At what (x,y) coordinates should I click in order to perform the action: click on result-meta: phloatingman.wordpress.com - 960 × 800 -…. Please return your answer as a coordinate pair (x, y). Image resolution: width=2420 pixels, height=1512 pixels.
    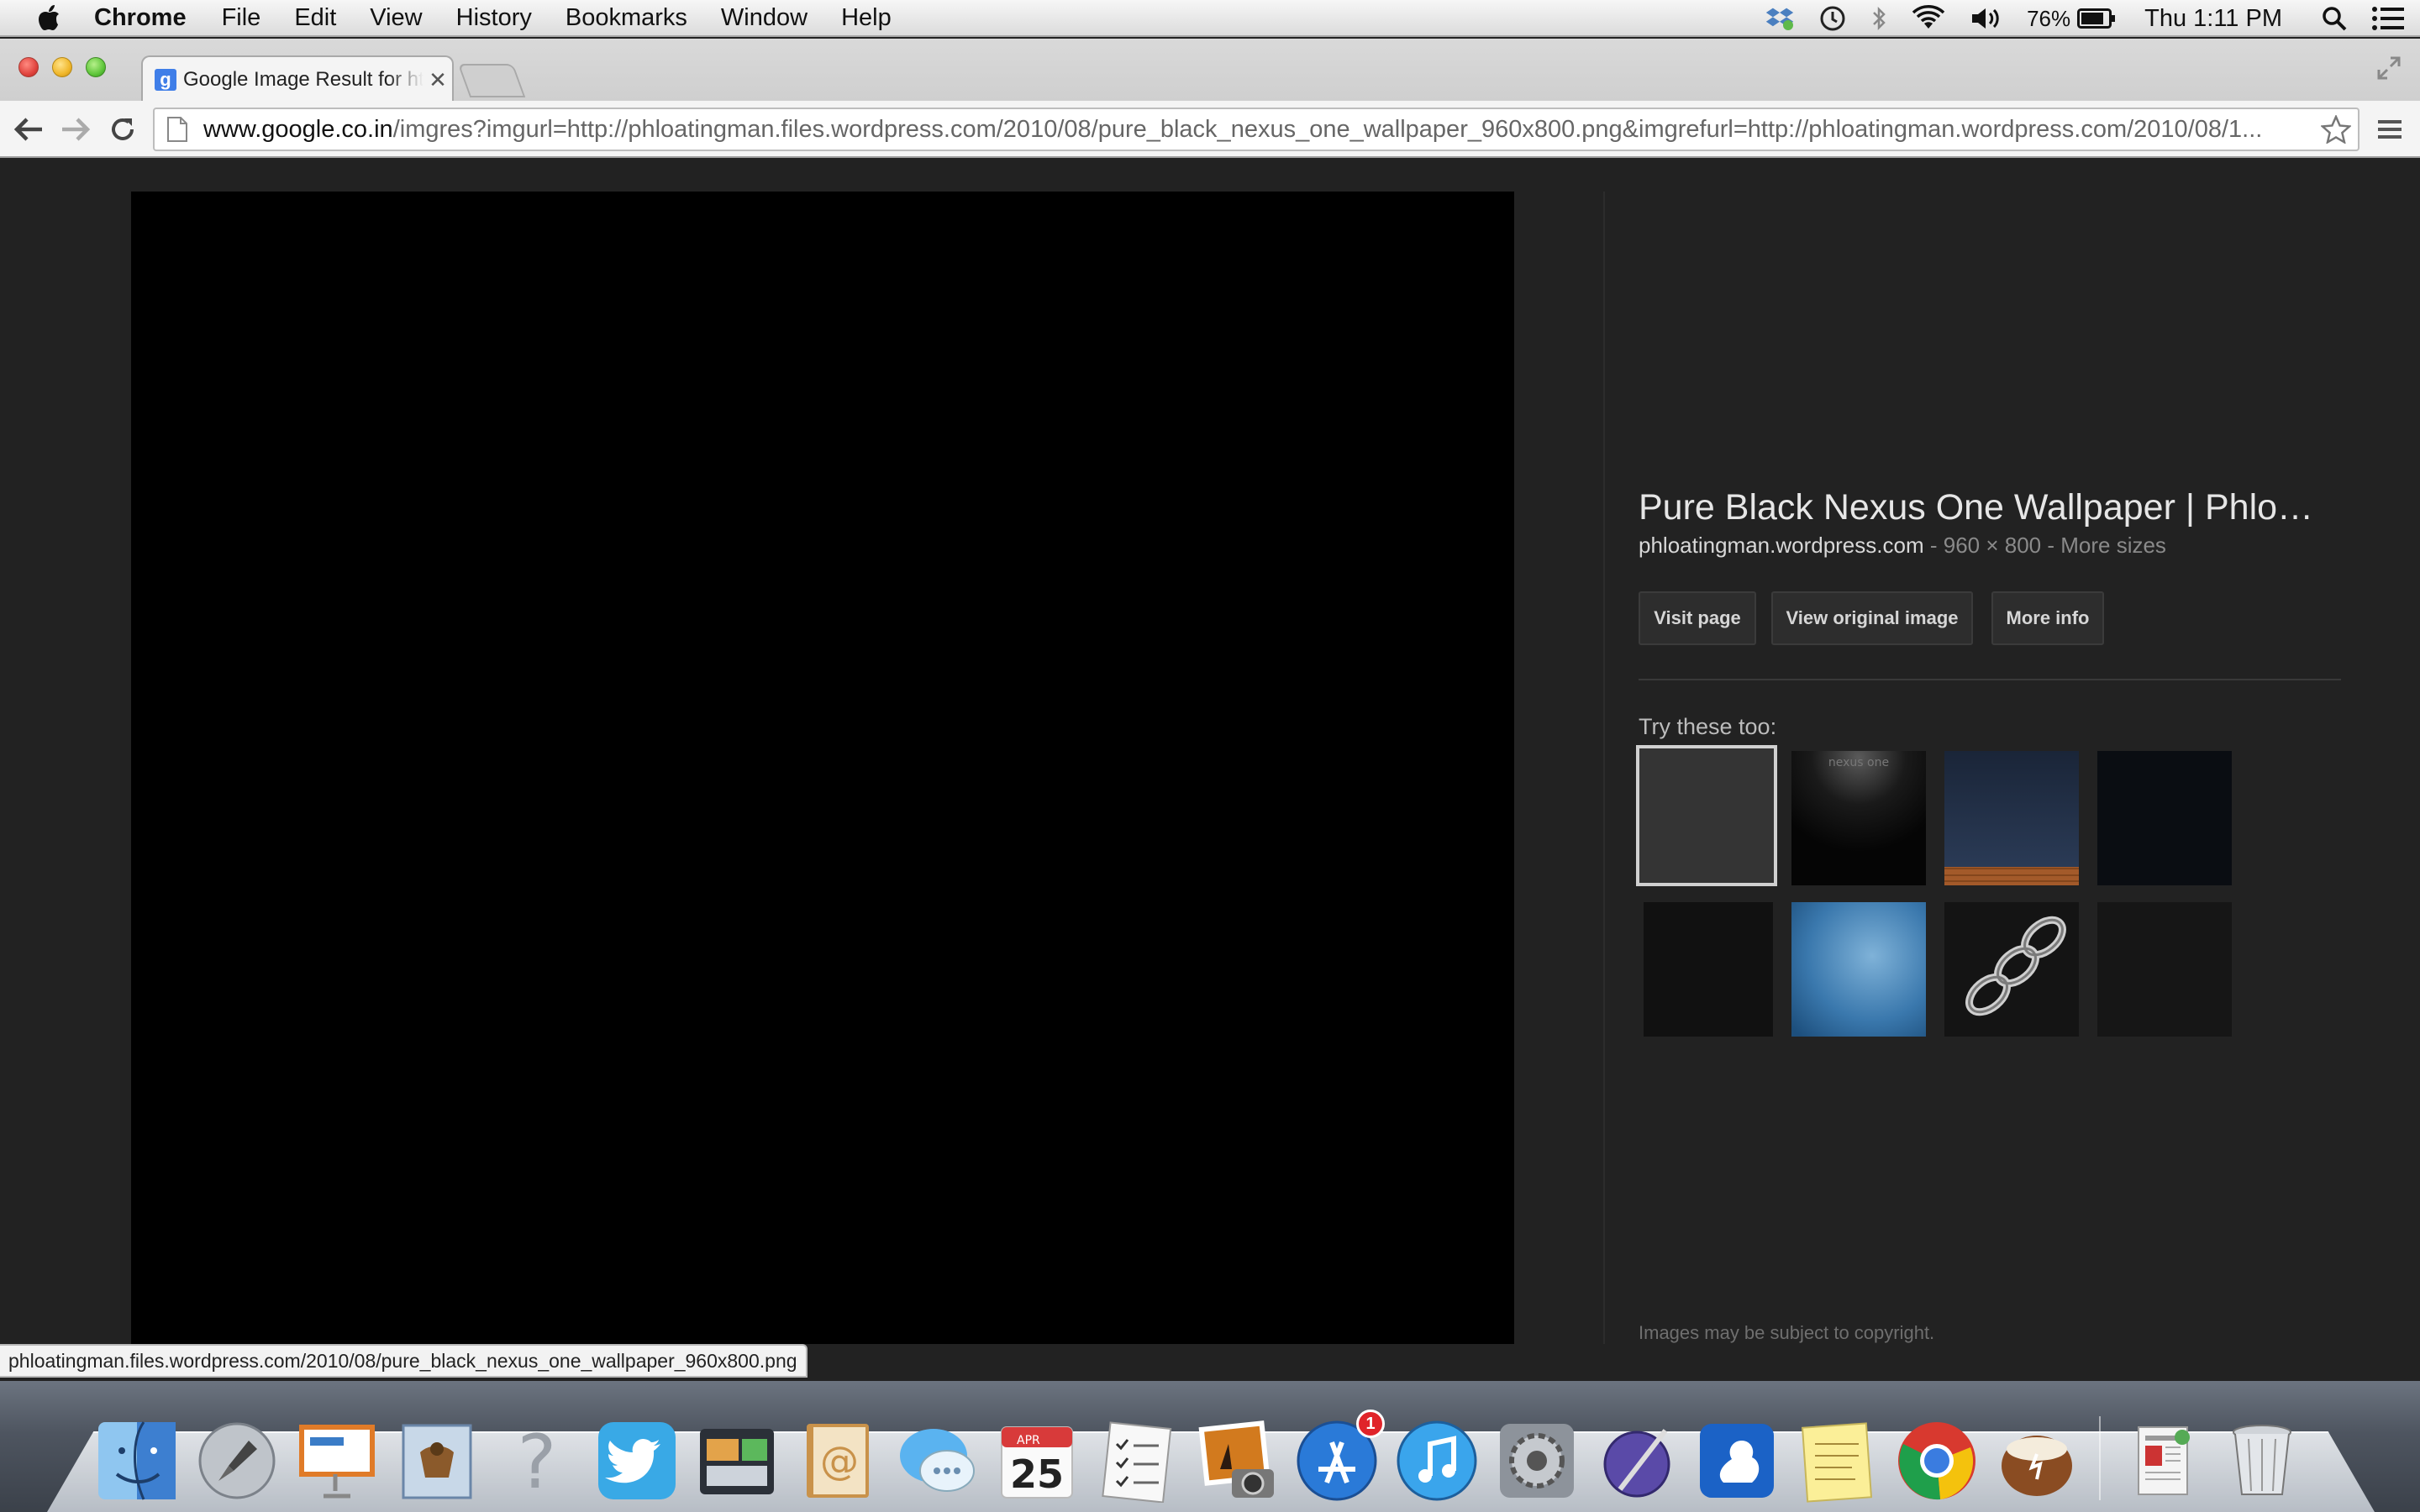
    Looking at the image, I should click on (1903, 546).